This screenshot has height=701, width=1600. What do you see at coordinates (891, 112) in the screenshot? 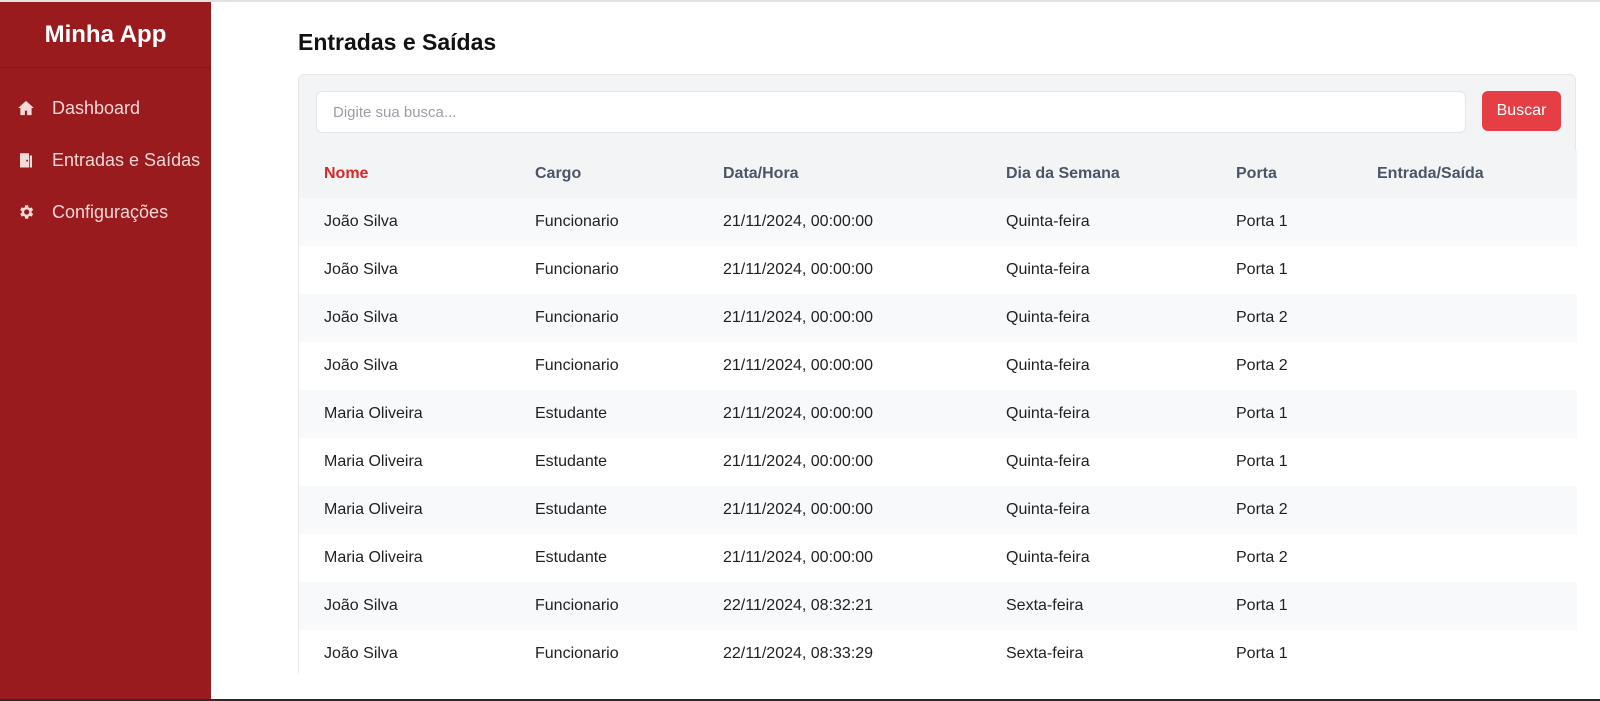
I see `search-input` at bounding box center [891, 112].